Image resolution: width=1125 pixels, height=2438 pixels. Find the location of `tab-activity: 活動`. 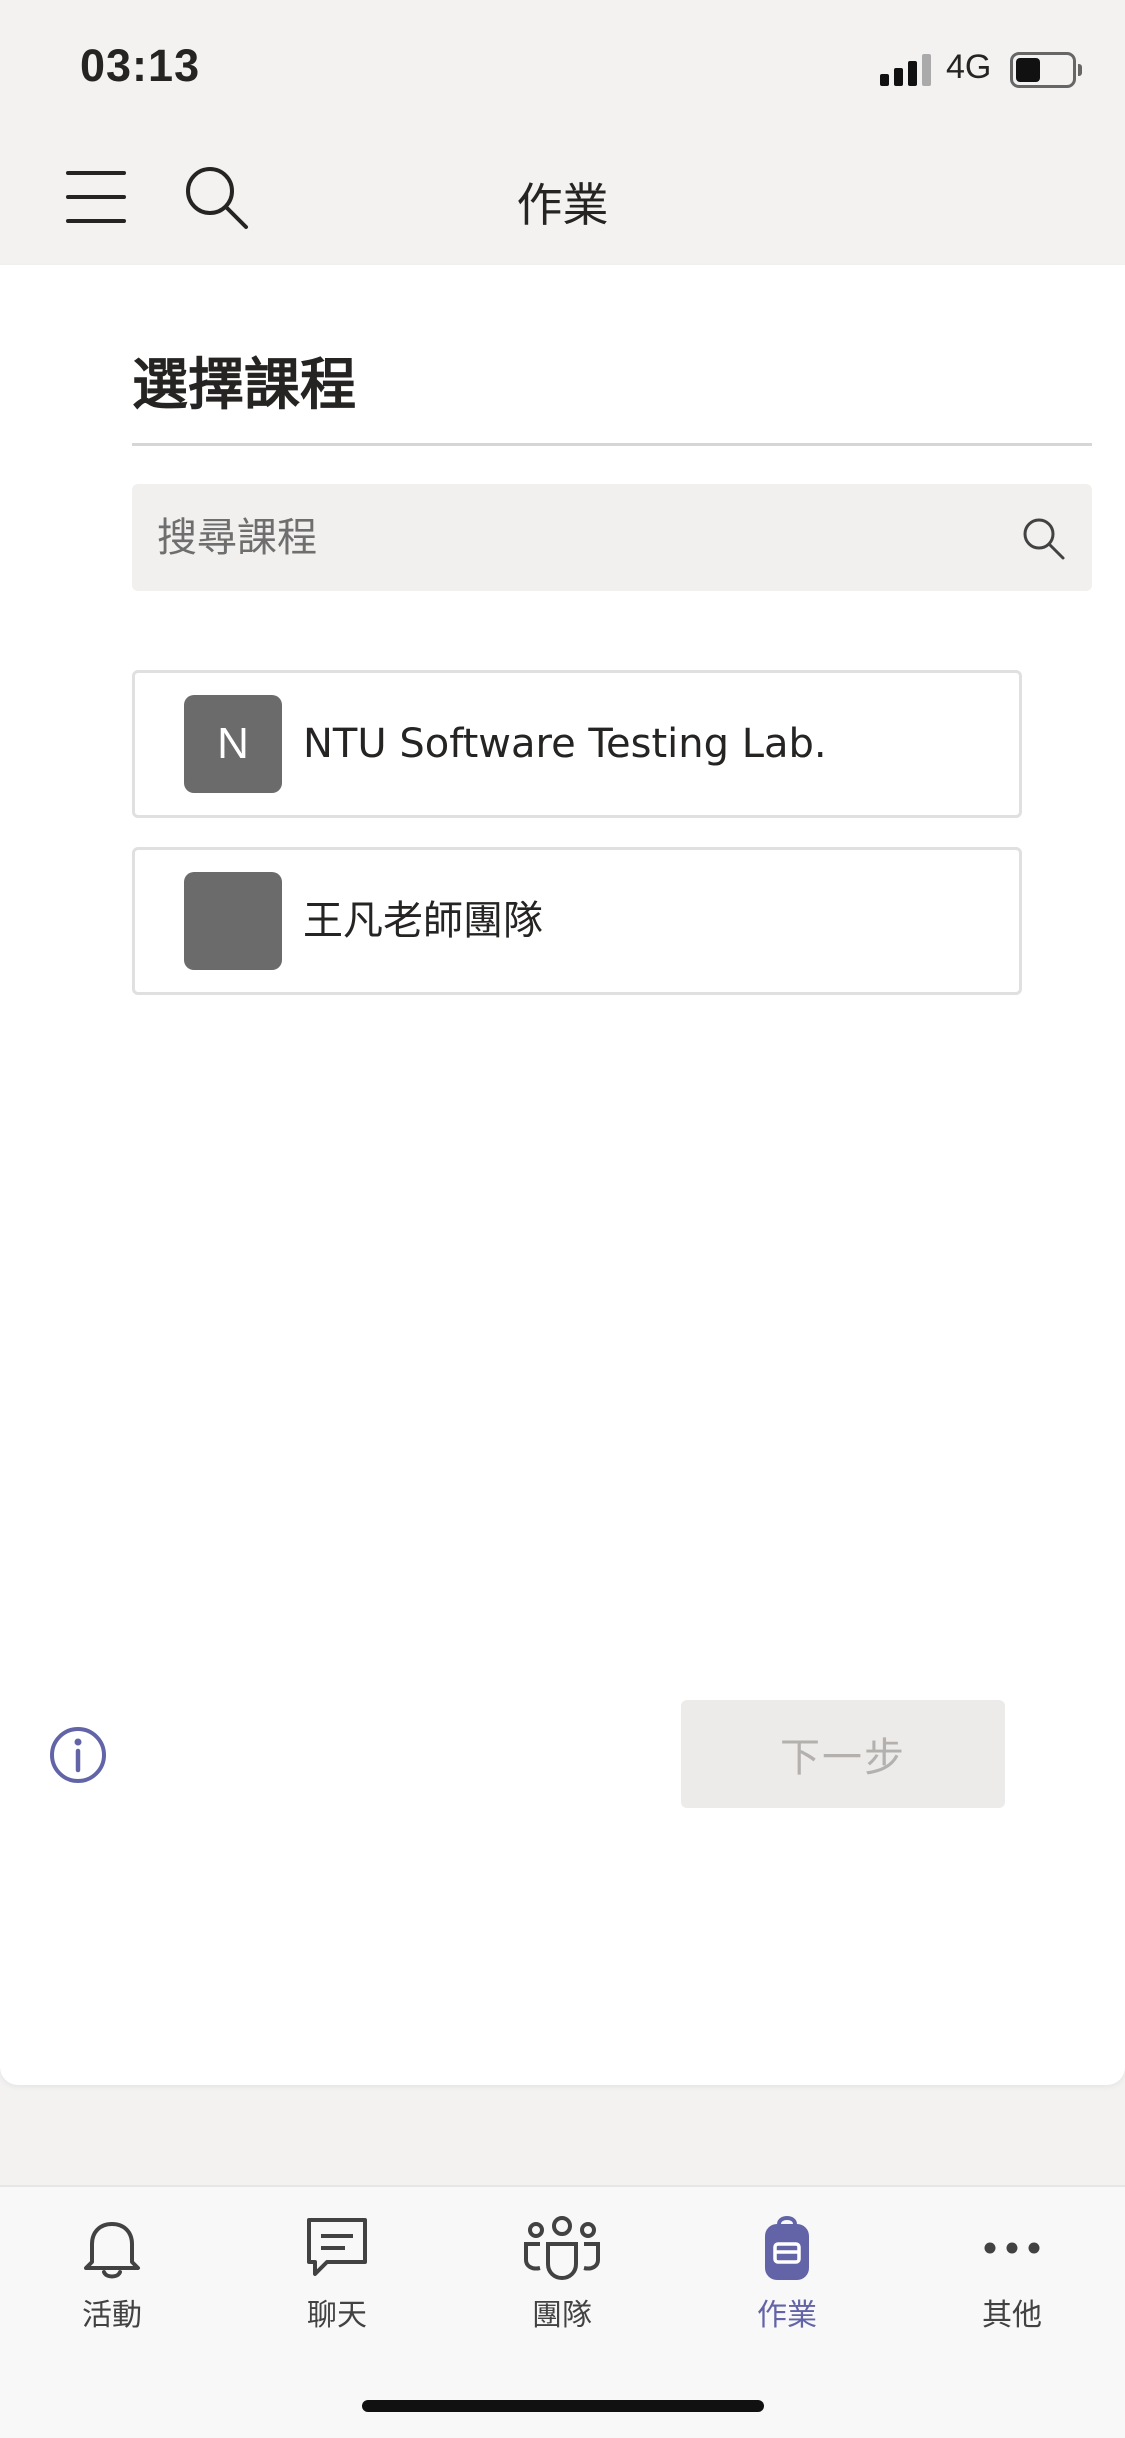

tab-activity: 活動 is located at coordinates (112, 2277).